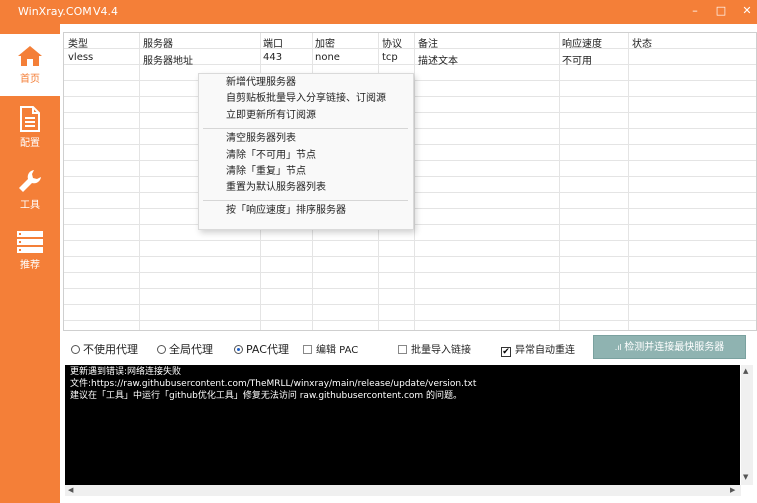  I want to click on nav-item-recommend: 推荐, so click(30, 251).